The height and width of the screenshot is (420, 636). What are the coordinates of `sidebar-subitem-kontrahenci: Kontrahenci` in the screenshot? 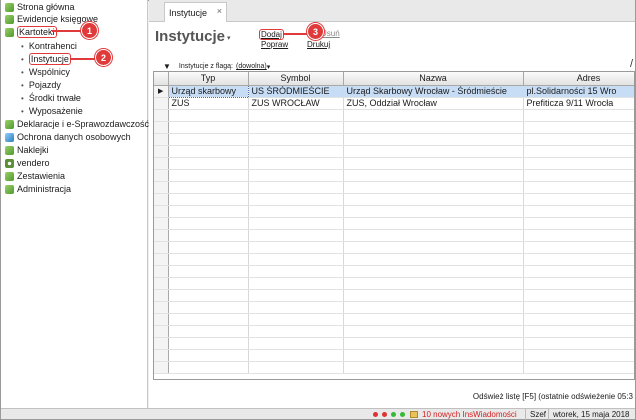 It's located at (49, 46).